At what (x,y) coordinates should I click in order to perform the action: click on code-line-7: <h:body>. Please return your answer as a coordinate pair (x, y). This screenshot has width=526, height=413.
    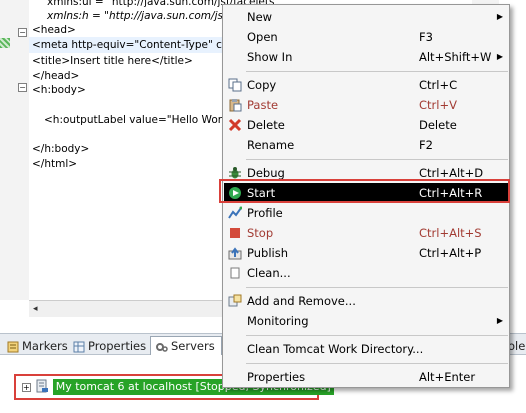
    Looking at the image, I should click on (59, 90).